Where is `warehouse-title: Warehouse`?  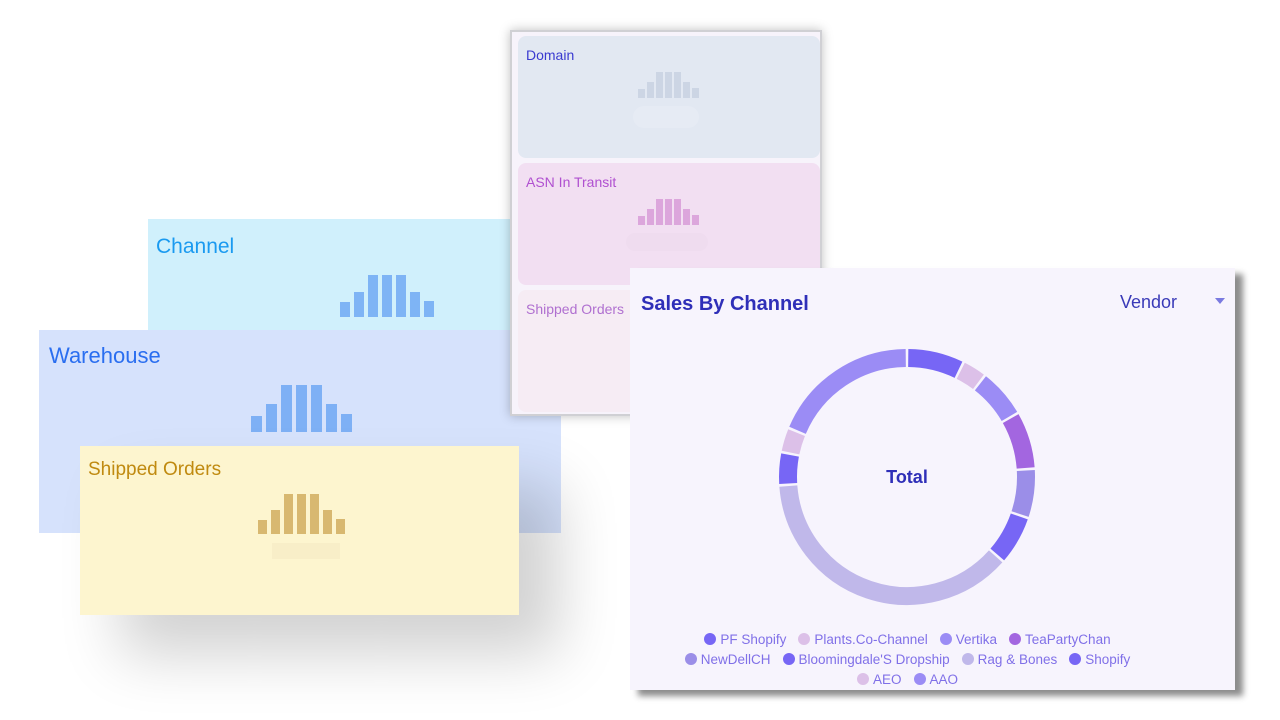 warehouse-title: Warehouse is located at coordinates (105, 355).